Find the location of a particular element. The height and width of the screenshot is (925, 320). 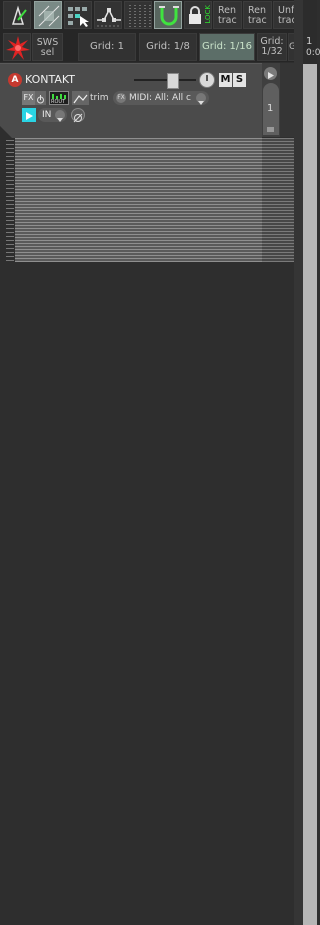

track-meter-strip: 1 is located at coordinates (271, 100).